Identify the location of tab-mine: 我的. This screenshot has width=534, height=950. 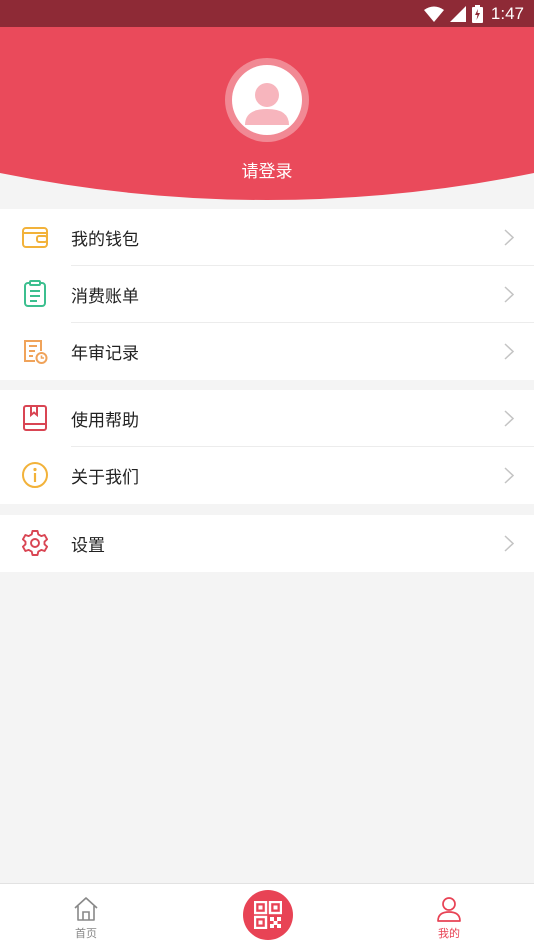
(449, 917).